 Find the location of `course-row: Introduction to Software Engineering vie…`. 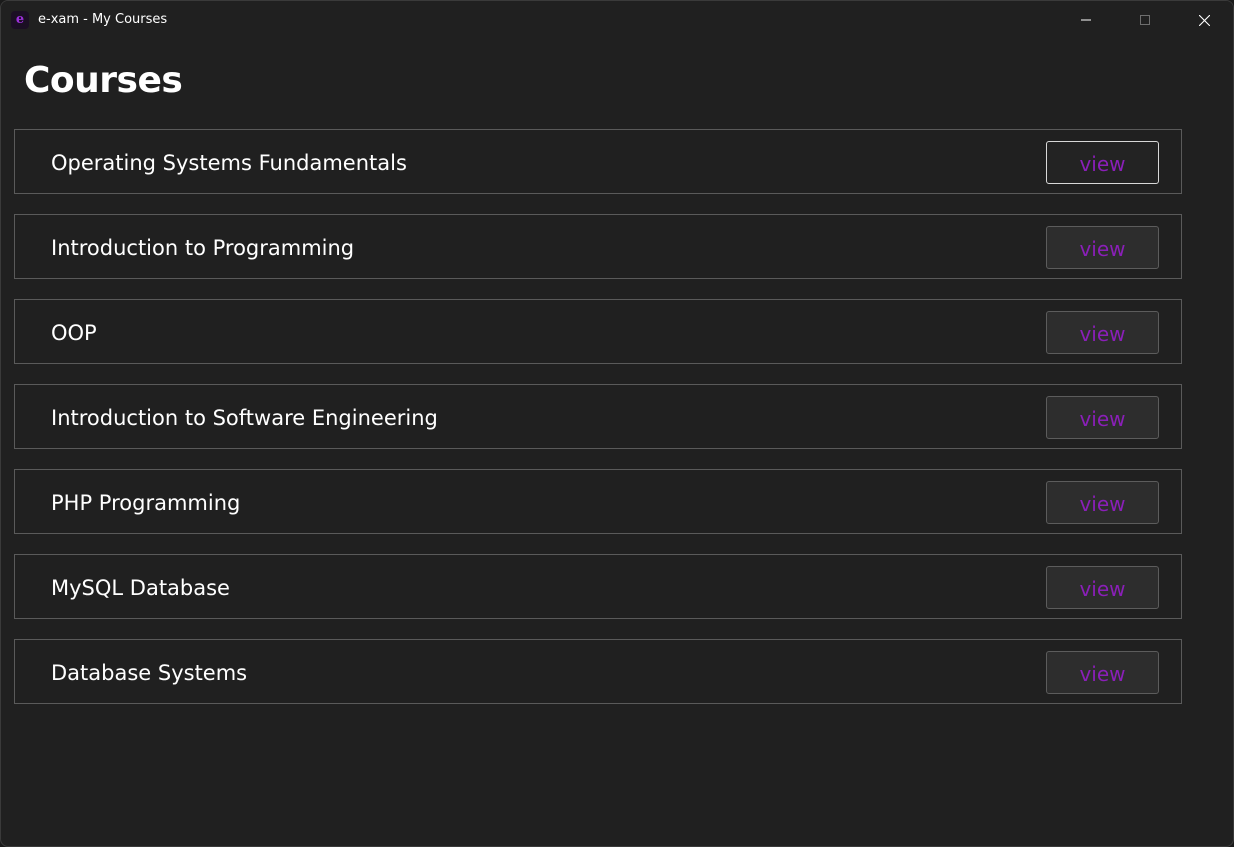

course-row: Introduction to Software Engineering vie… is located at coordinates (598, 416).